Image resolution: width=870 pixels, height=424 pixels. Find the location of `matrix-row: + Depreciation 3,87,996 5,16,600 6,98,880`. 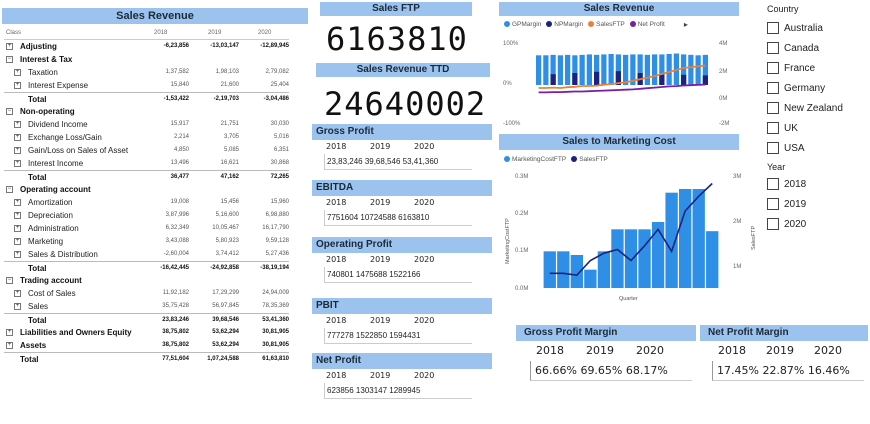

matrix-row: + Depreciation 3,87,996 5,16,600 6,98,880 is located at coordinates (146, 215).